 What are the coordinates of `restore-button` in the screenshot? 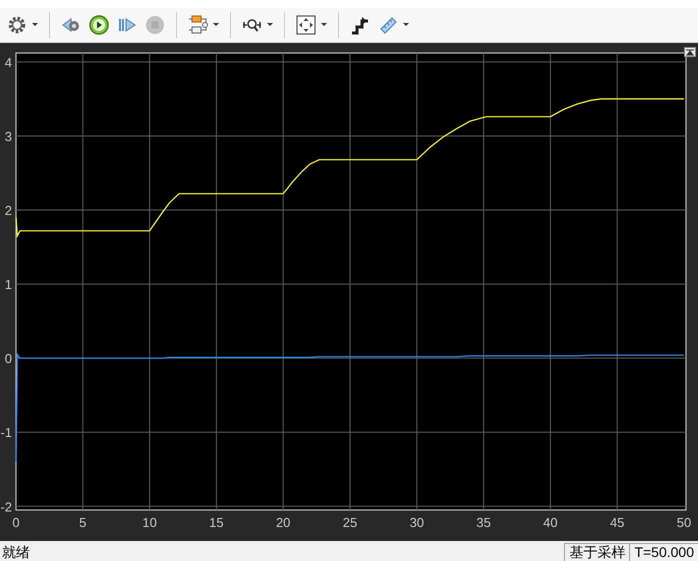 It's located at (690, 52).